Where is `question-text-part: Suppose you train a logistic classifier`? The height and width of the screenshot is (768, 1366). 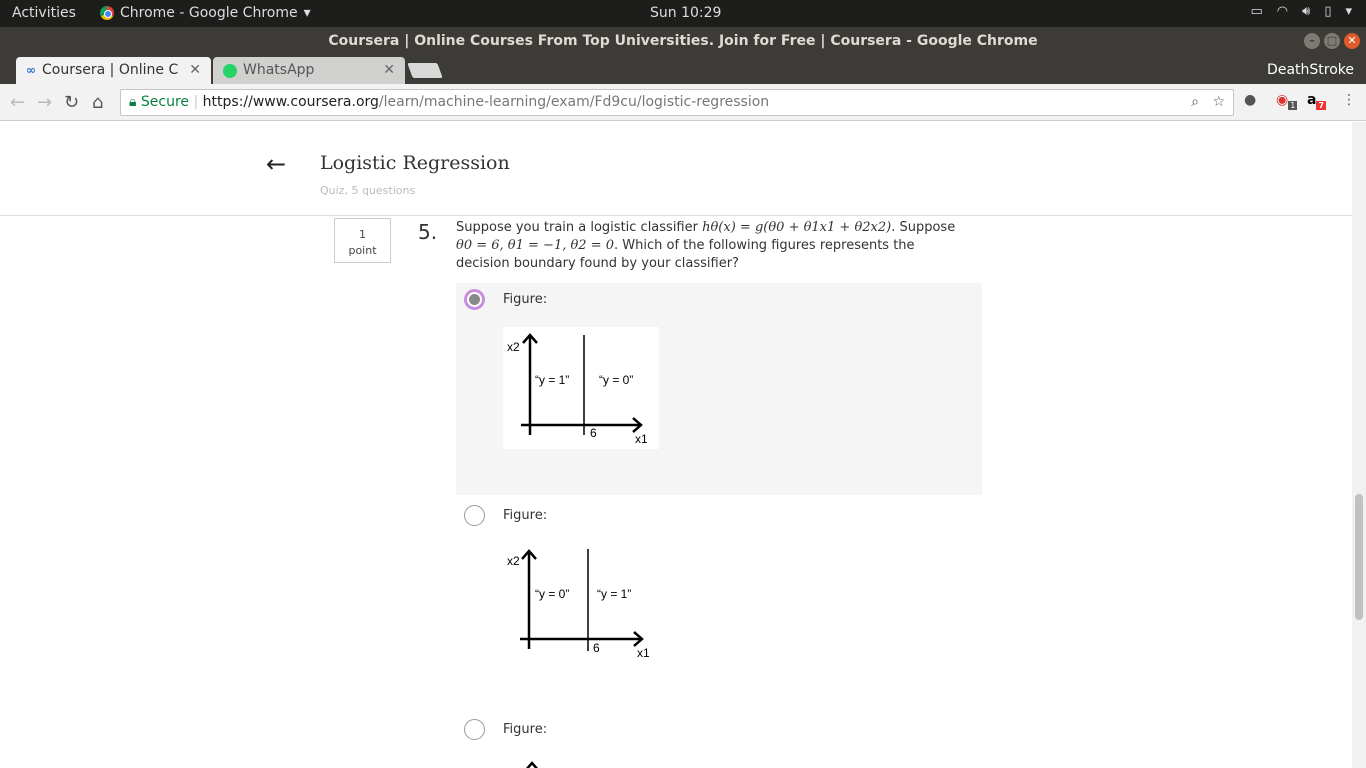
question-text-part: Suppose you train a logistic classifier is located at coordinates (579, 227).